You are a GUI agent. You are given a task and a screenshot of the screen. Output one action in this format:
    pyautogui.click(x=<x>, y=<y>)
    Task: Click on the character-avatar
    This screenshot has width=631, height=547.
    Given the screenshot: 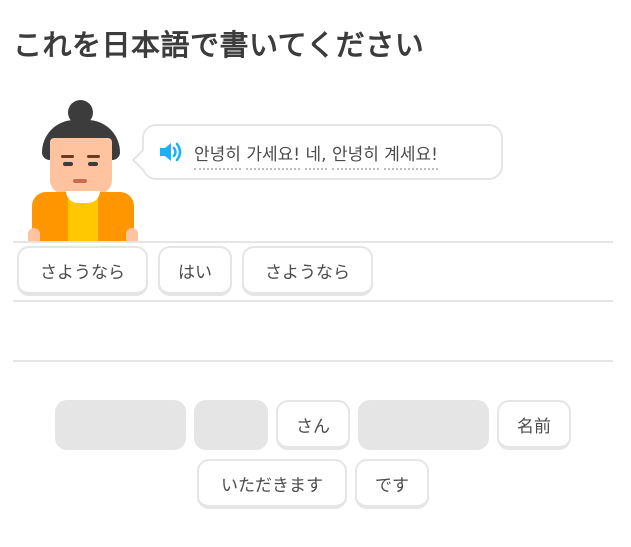 What is the action you would take?
    pyautogui.click(x=83, y=171)
    